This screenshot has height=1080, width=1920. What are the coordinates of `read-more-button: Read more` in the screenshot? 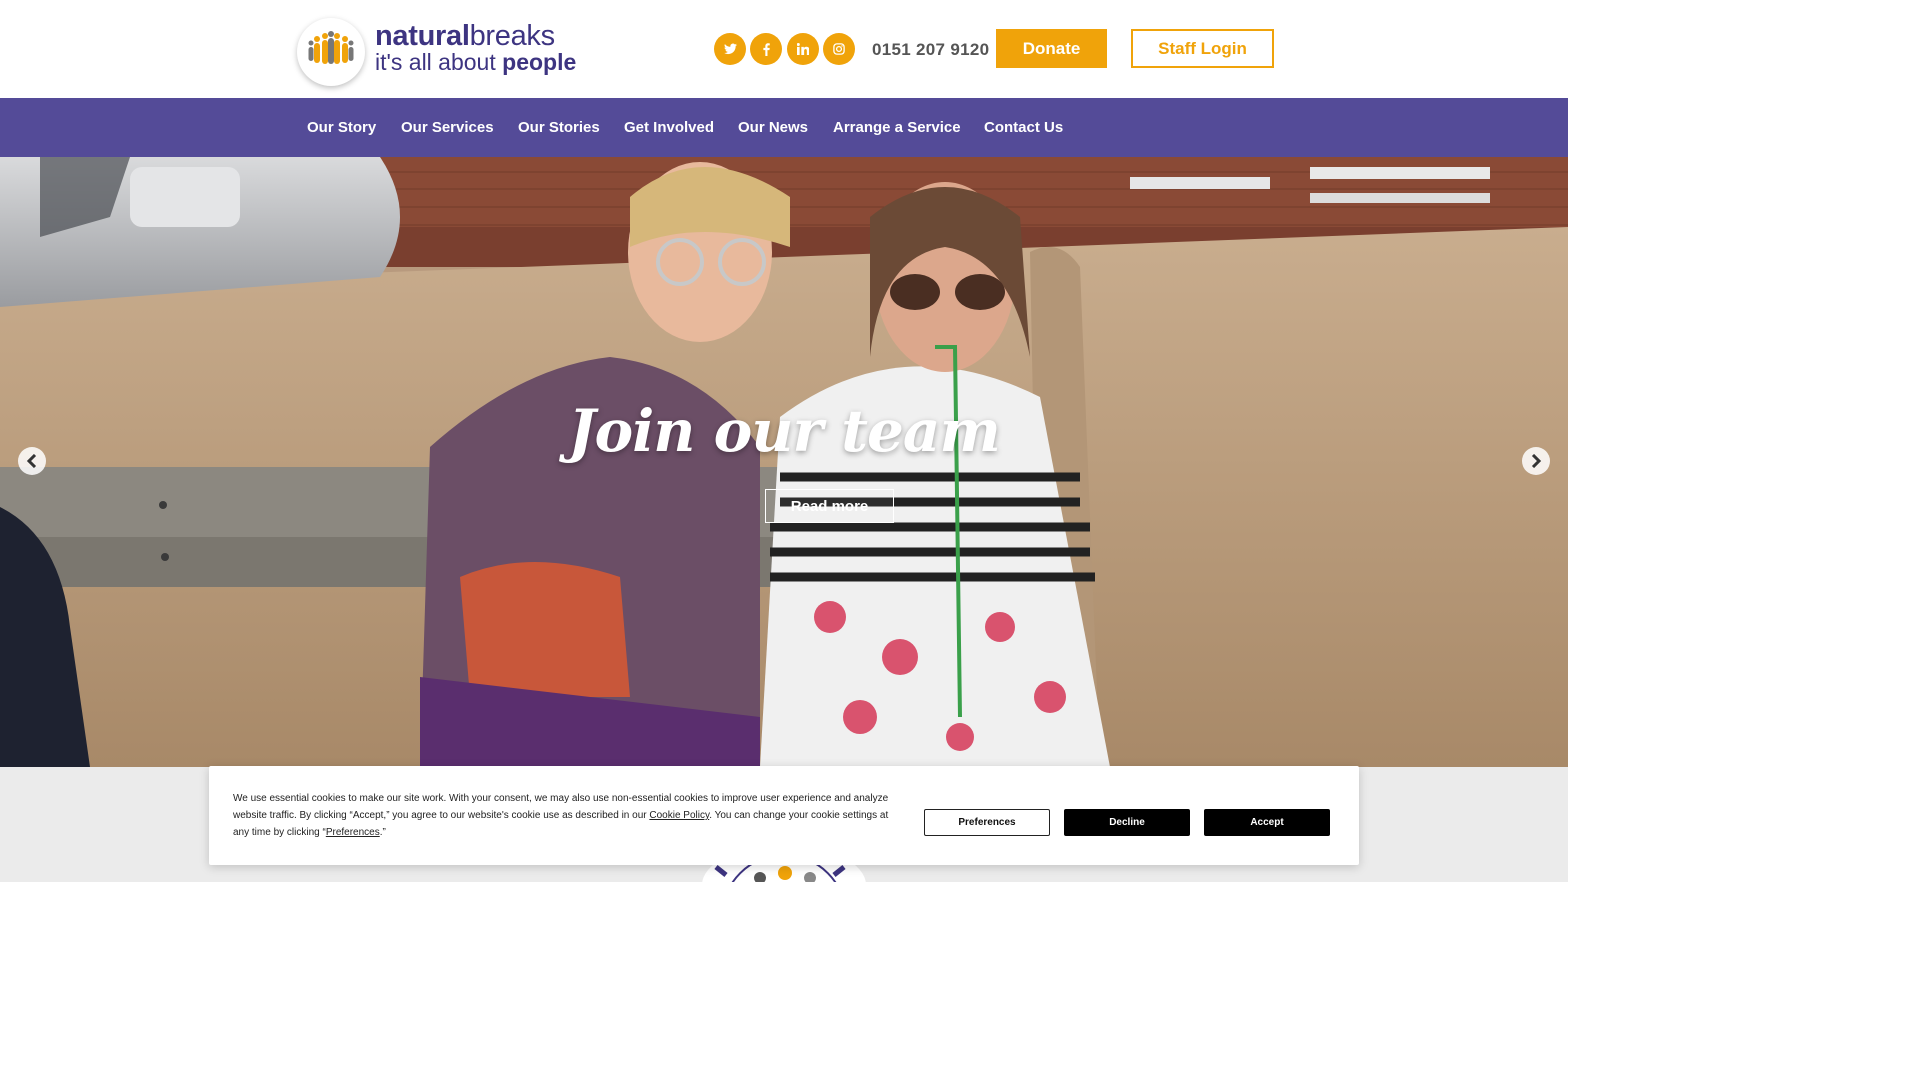 It's located at (829, 506).